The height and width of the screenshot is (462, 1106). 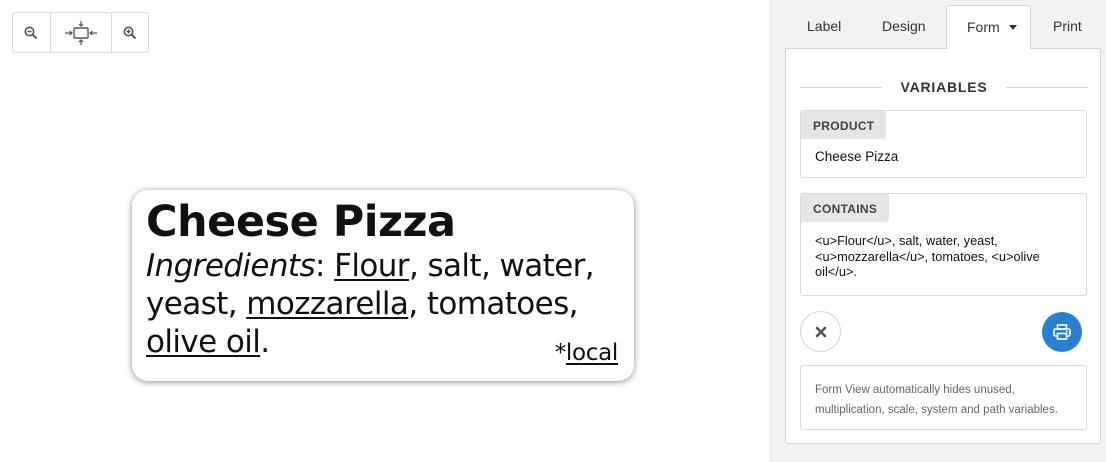 I want to click on fit-to-view-button, so click(x=80, y=32).